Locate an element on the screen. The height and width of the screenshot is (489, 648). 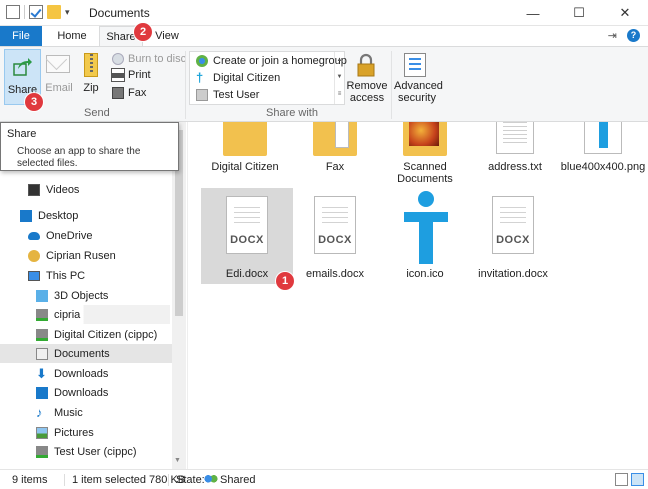
tab-view: View is located at coordinates (167, 36).